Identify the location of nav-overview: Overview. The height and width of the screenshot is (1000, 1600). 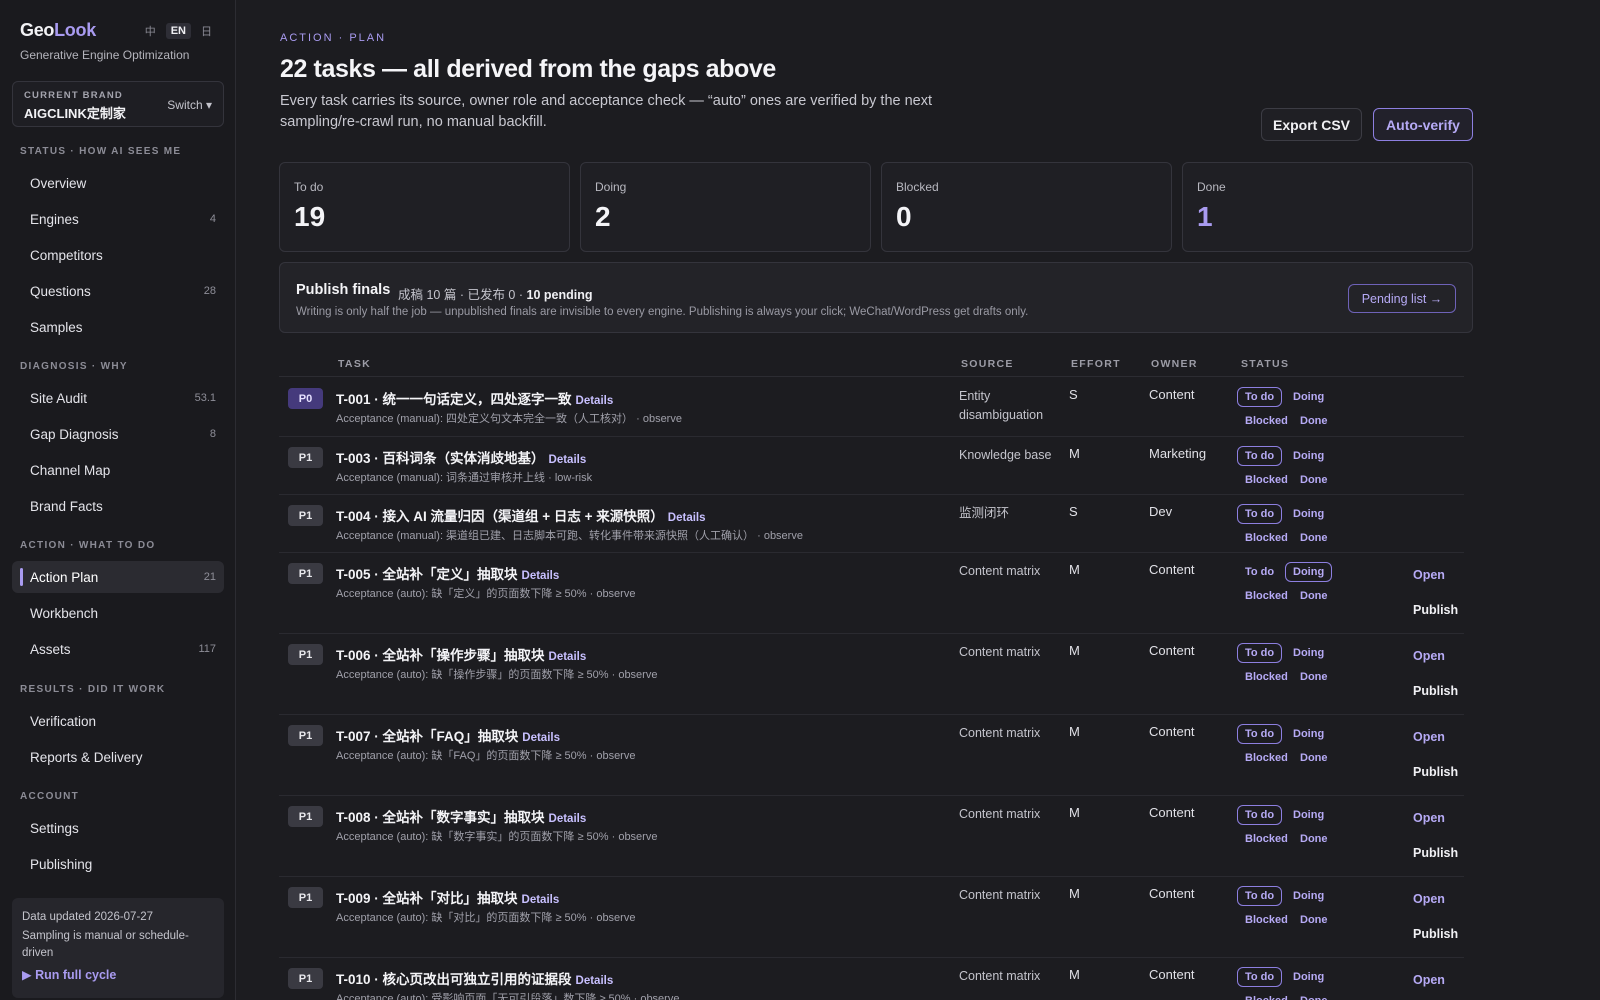
(118, 183).